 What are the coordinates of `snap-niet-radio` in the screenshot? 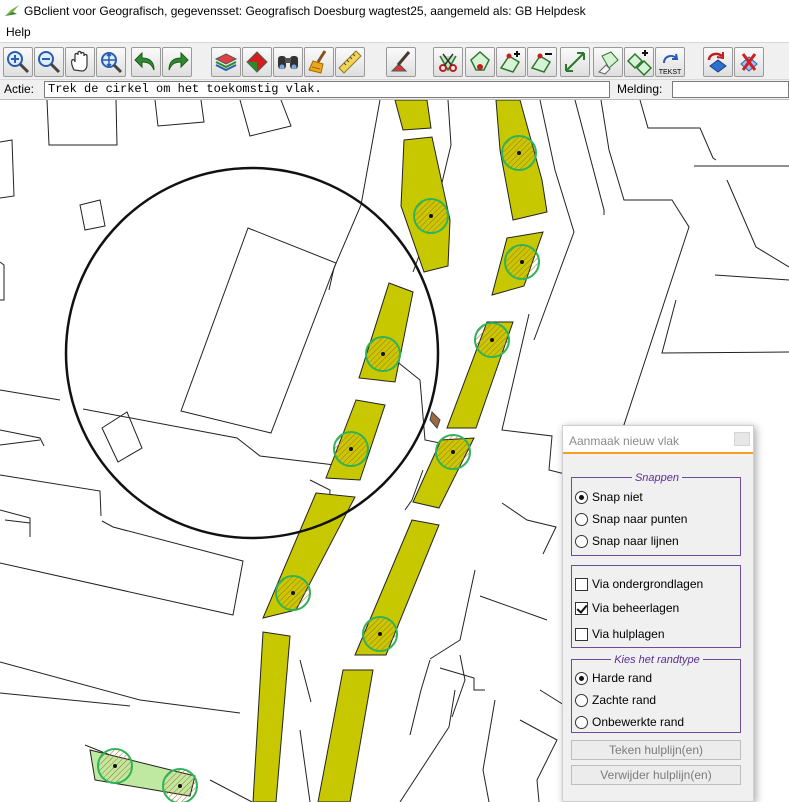 It's located at (581, 497).